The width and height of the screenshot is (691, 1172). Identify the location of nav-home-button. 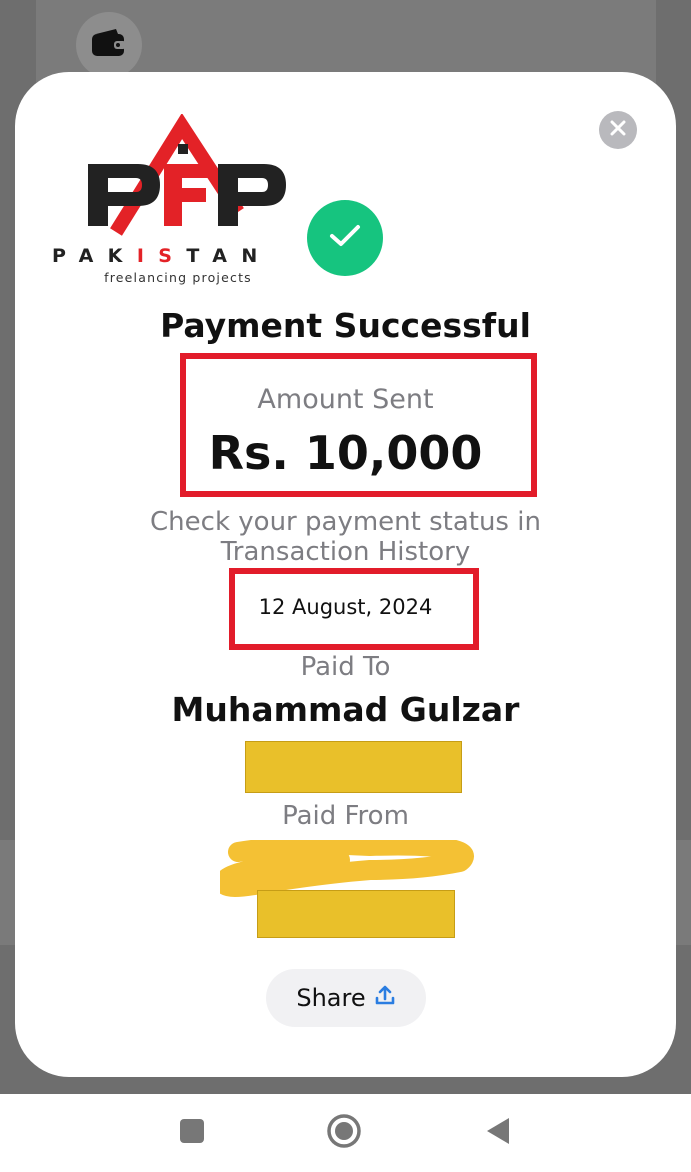
(344, 1133).